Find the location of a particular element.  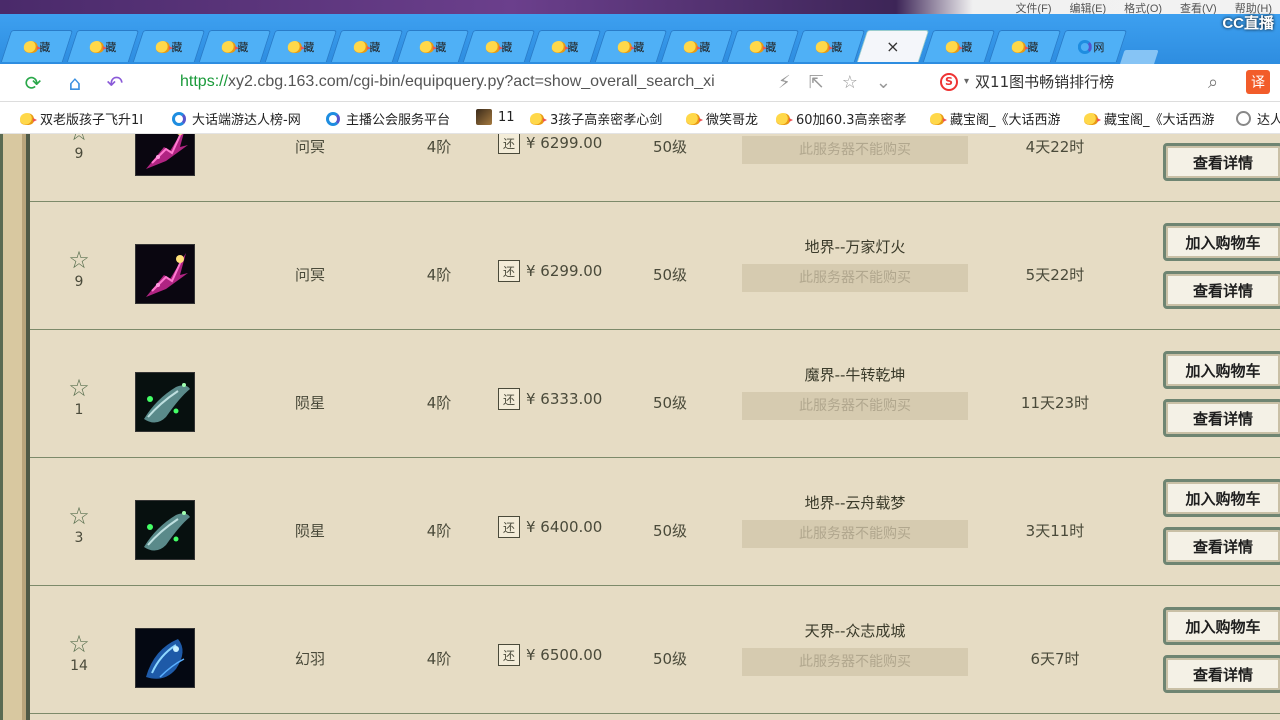

refresh-icon: ⟳ is located at coordinates (33, 83).